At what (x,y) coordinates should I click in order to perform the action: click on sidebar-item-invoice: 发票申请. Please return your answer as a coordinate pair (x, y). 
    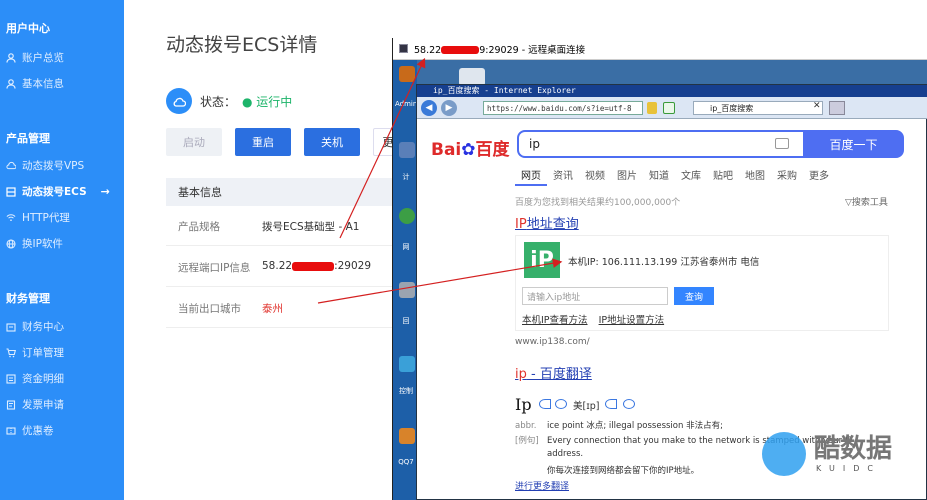
    Looking at the image, I should click on (35, 404).